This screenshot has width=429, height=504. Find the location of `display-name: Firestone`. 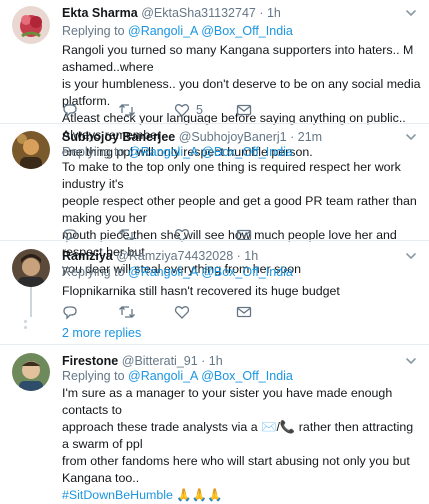

display-name: Firestone is located at coordinates (90, 361).